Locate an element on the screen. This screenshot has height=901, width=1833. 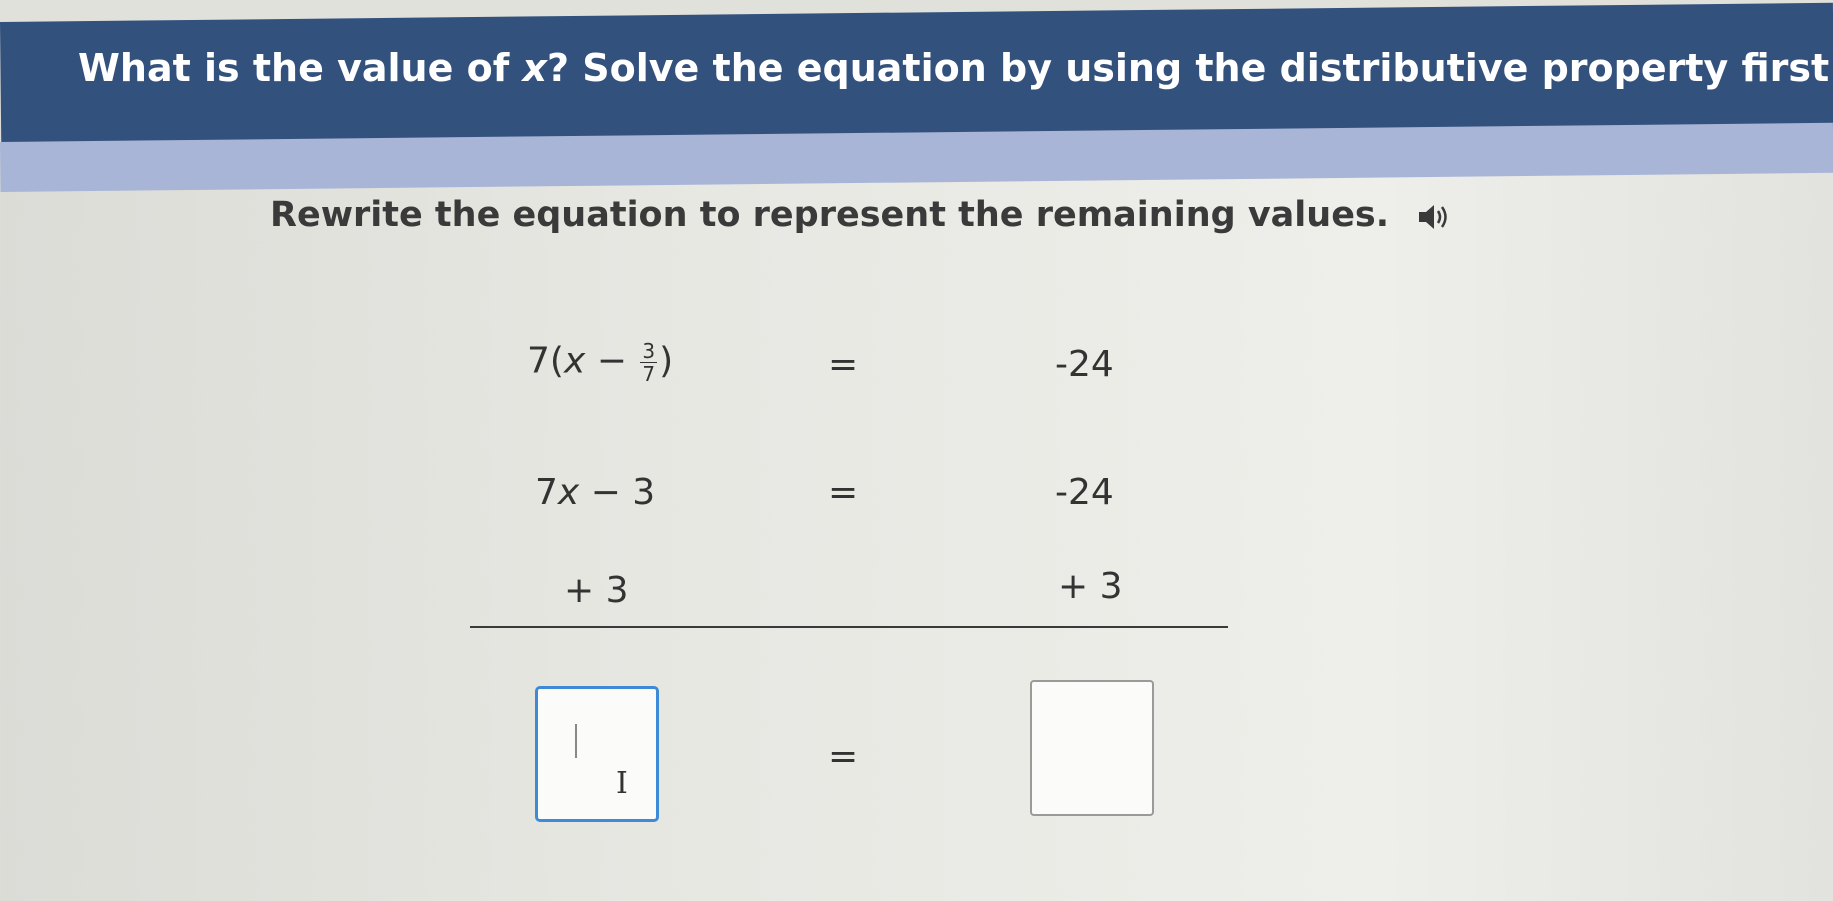
row4-equals: = is located at coordinates (843, 756).